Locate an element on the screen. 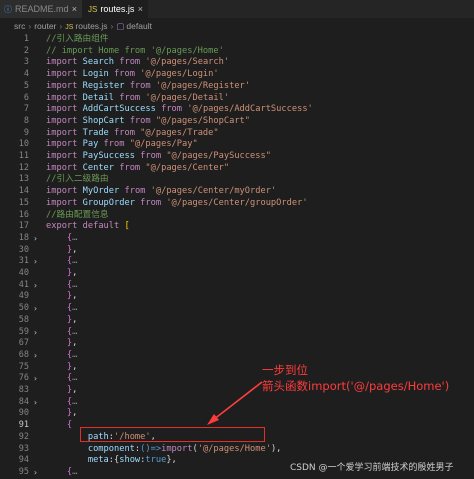  code-text: //引入路由组件 is located at coordinates (77, 39).